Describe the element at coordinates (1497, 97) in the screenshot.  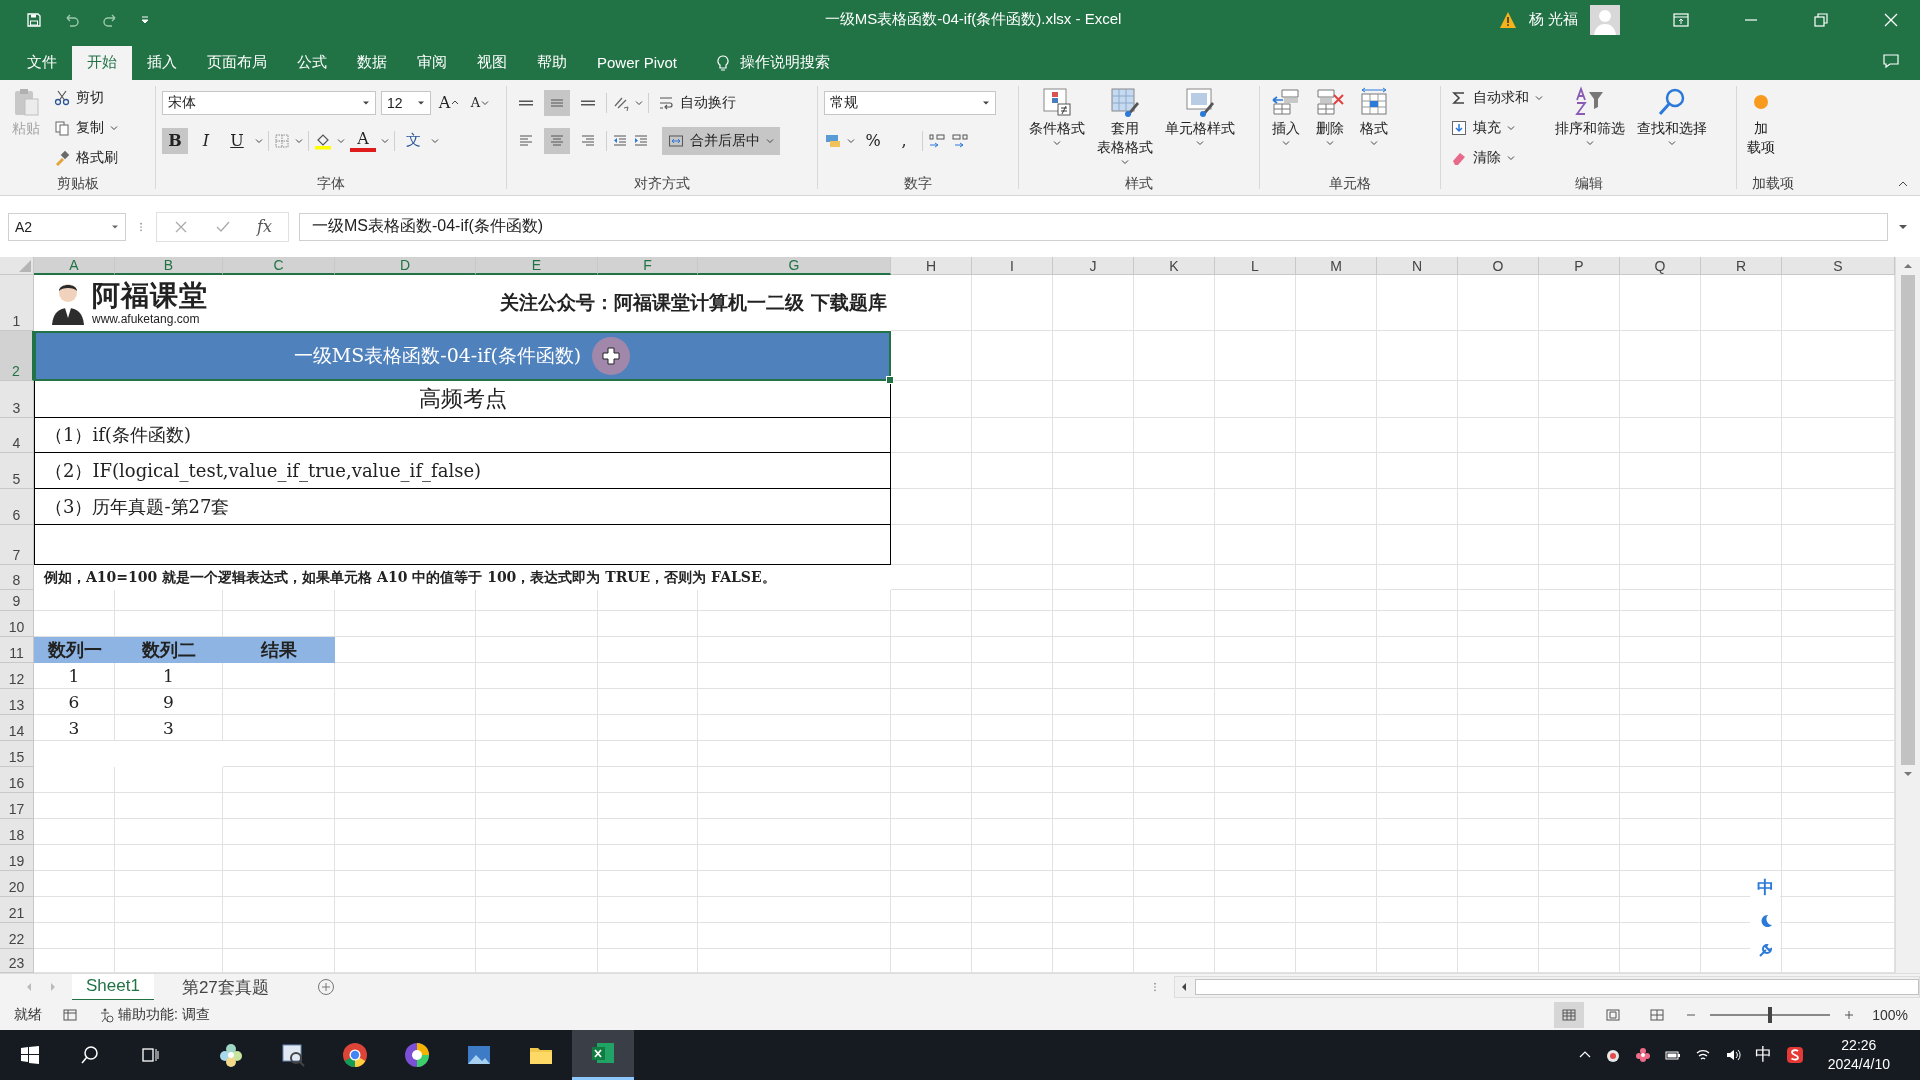
I see `autosum-button: 自动求和` at that location.